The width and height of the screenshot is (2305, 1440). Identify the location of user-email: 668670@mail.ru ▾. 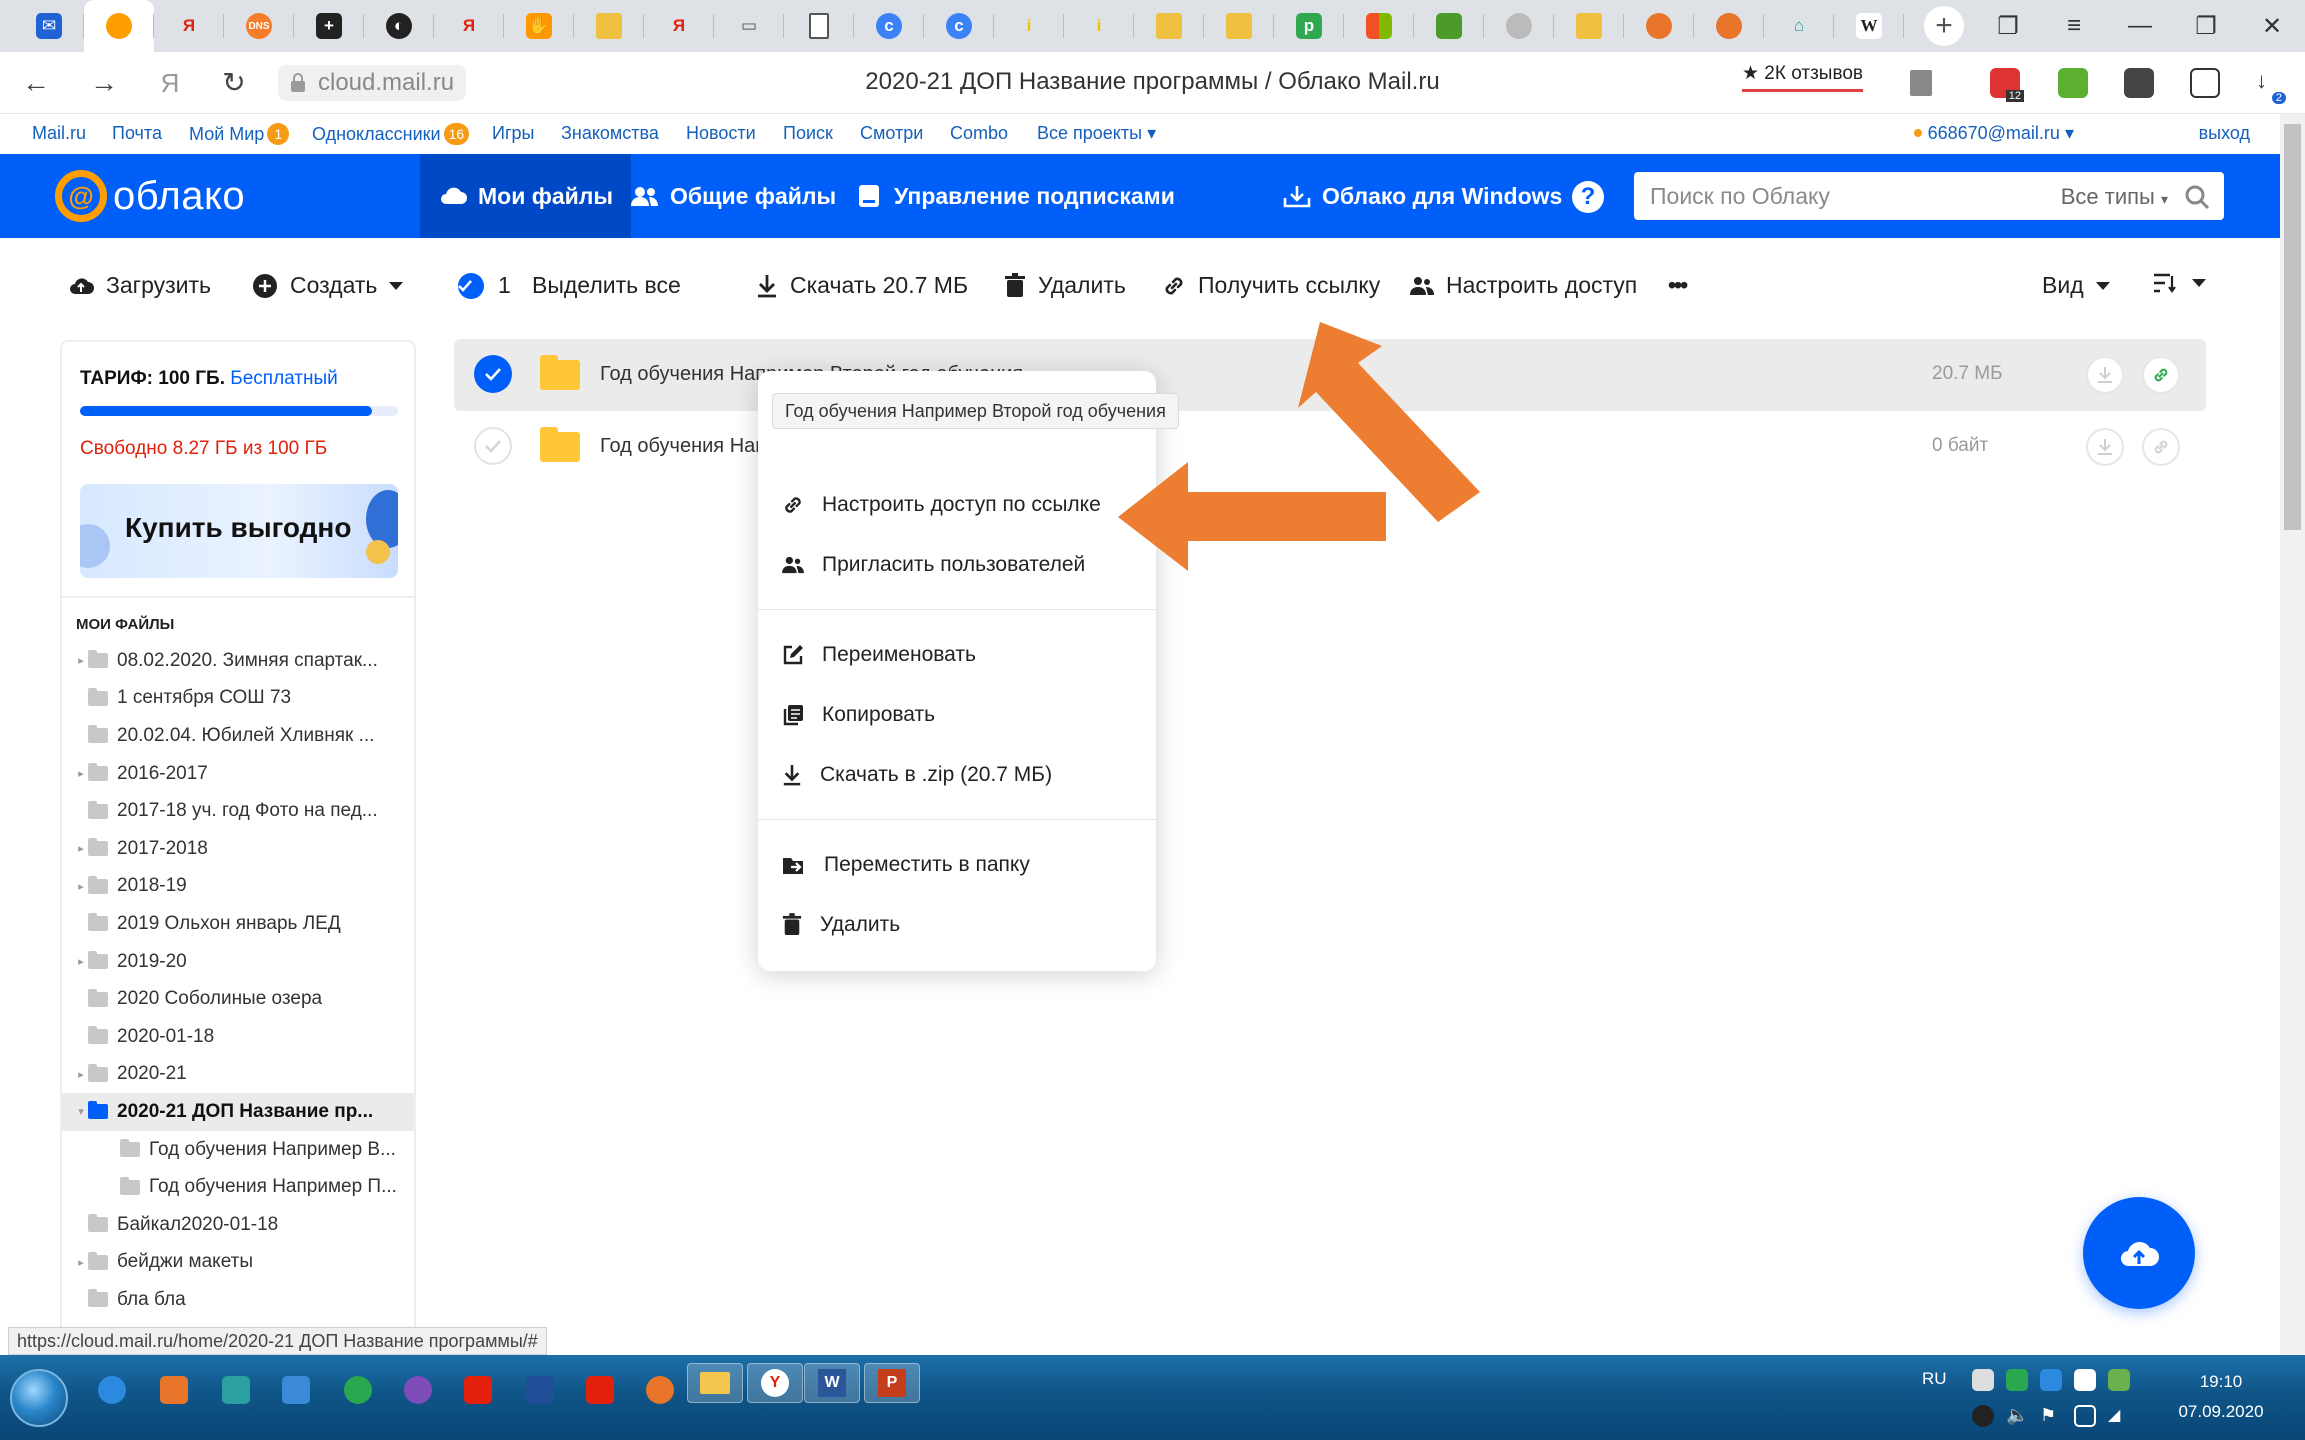
(1994, 133).